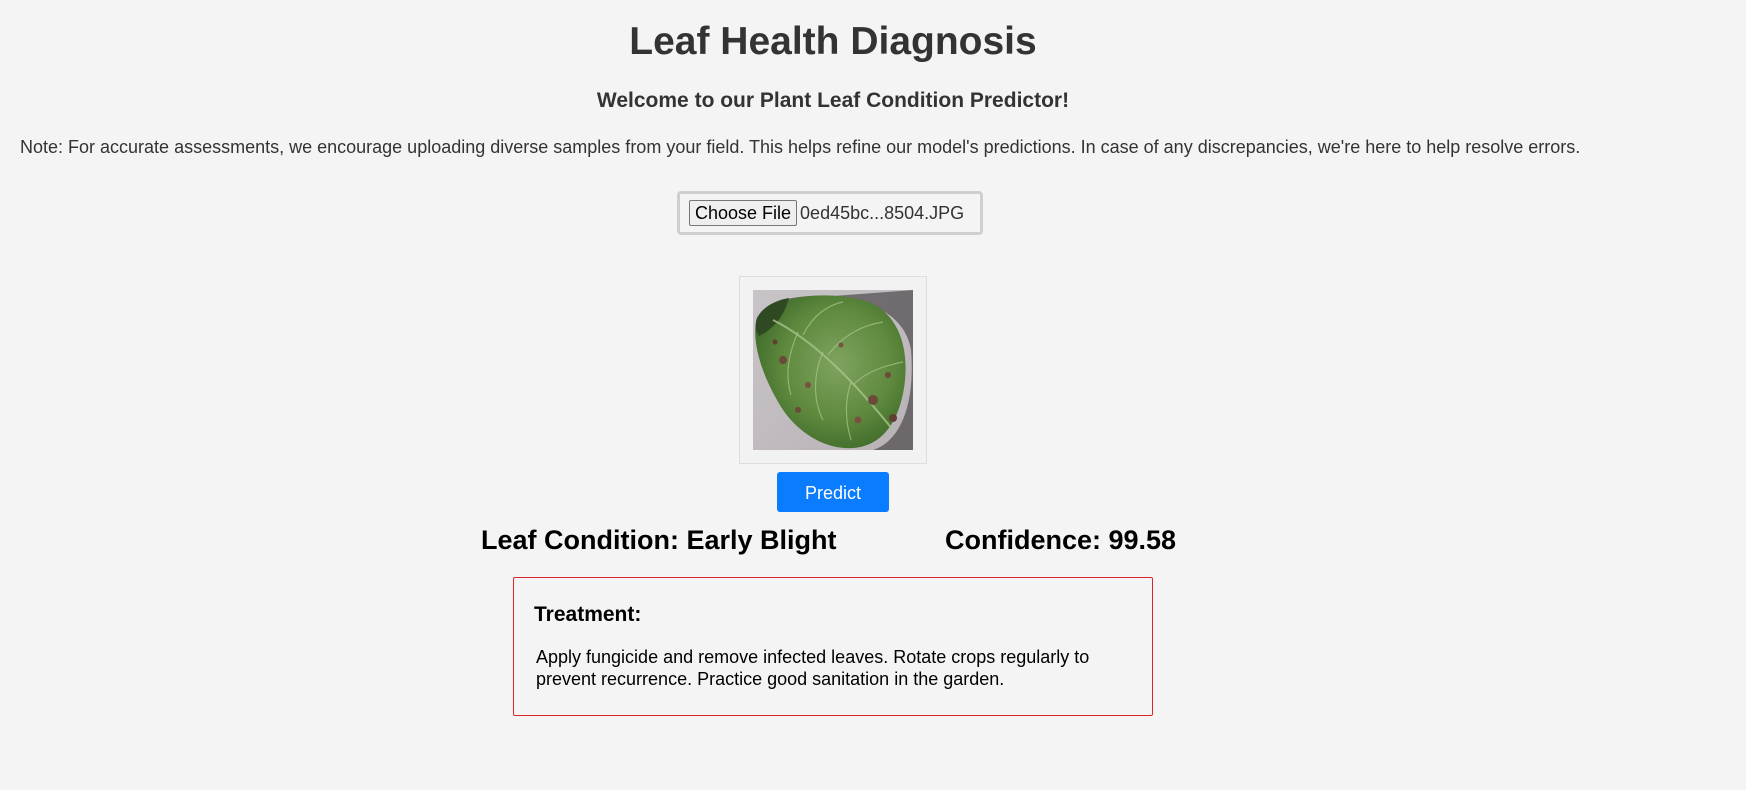  What do you see at coordinates (588, 614) in the screenshot?
I see `treatment-title: Treatment:` at bounding box center [588, 614].